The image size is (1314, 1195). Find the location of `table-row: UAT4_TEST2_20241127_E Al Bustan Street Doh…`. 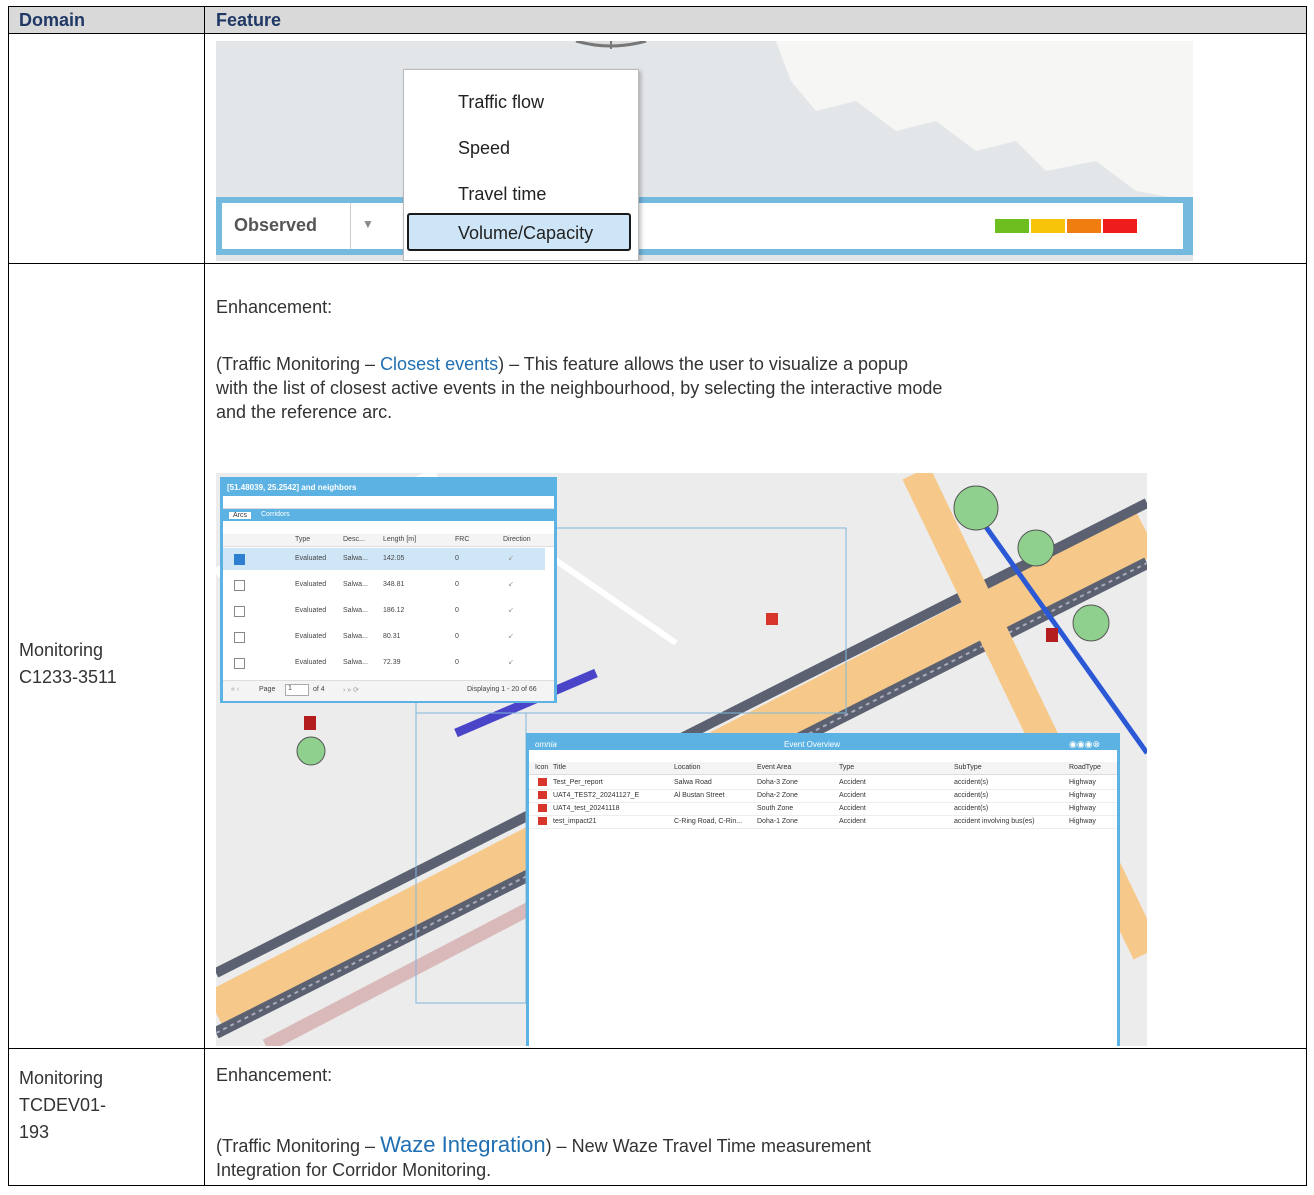

table-row: UAT4_TEST2_20241127_E Al Bustan Street Doh… is located at coordinates (823, 796).